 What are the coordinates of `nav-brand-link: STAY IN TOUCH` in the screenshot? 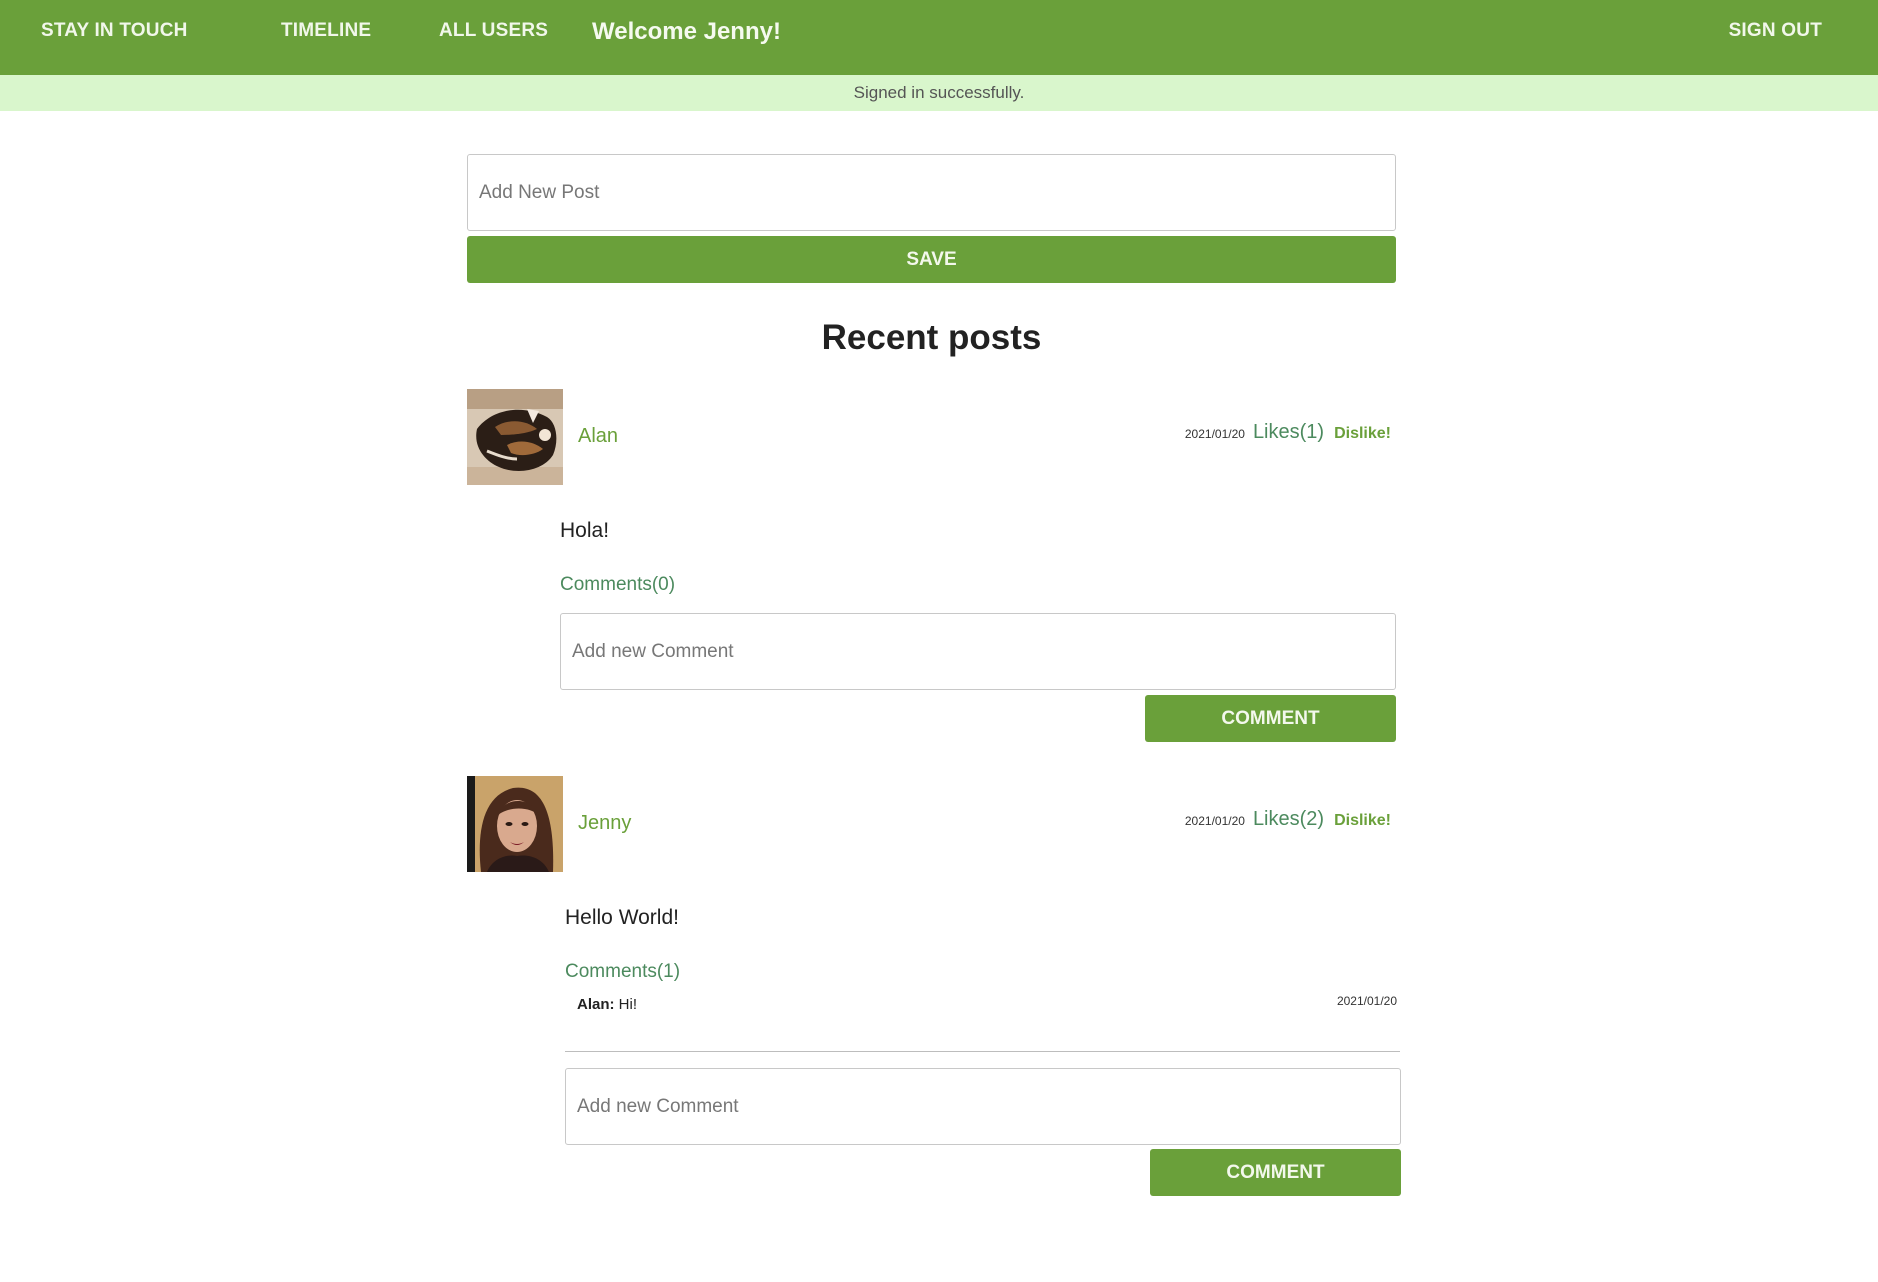 It's located at (114, 31).